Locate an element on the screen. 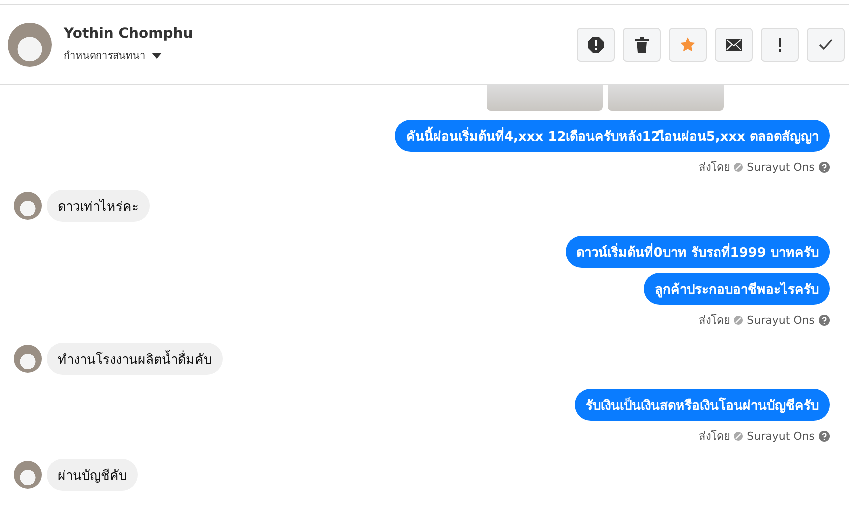 The image size is (849, 510). done-button is located at coordinates (826, 45).